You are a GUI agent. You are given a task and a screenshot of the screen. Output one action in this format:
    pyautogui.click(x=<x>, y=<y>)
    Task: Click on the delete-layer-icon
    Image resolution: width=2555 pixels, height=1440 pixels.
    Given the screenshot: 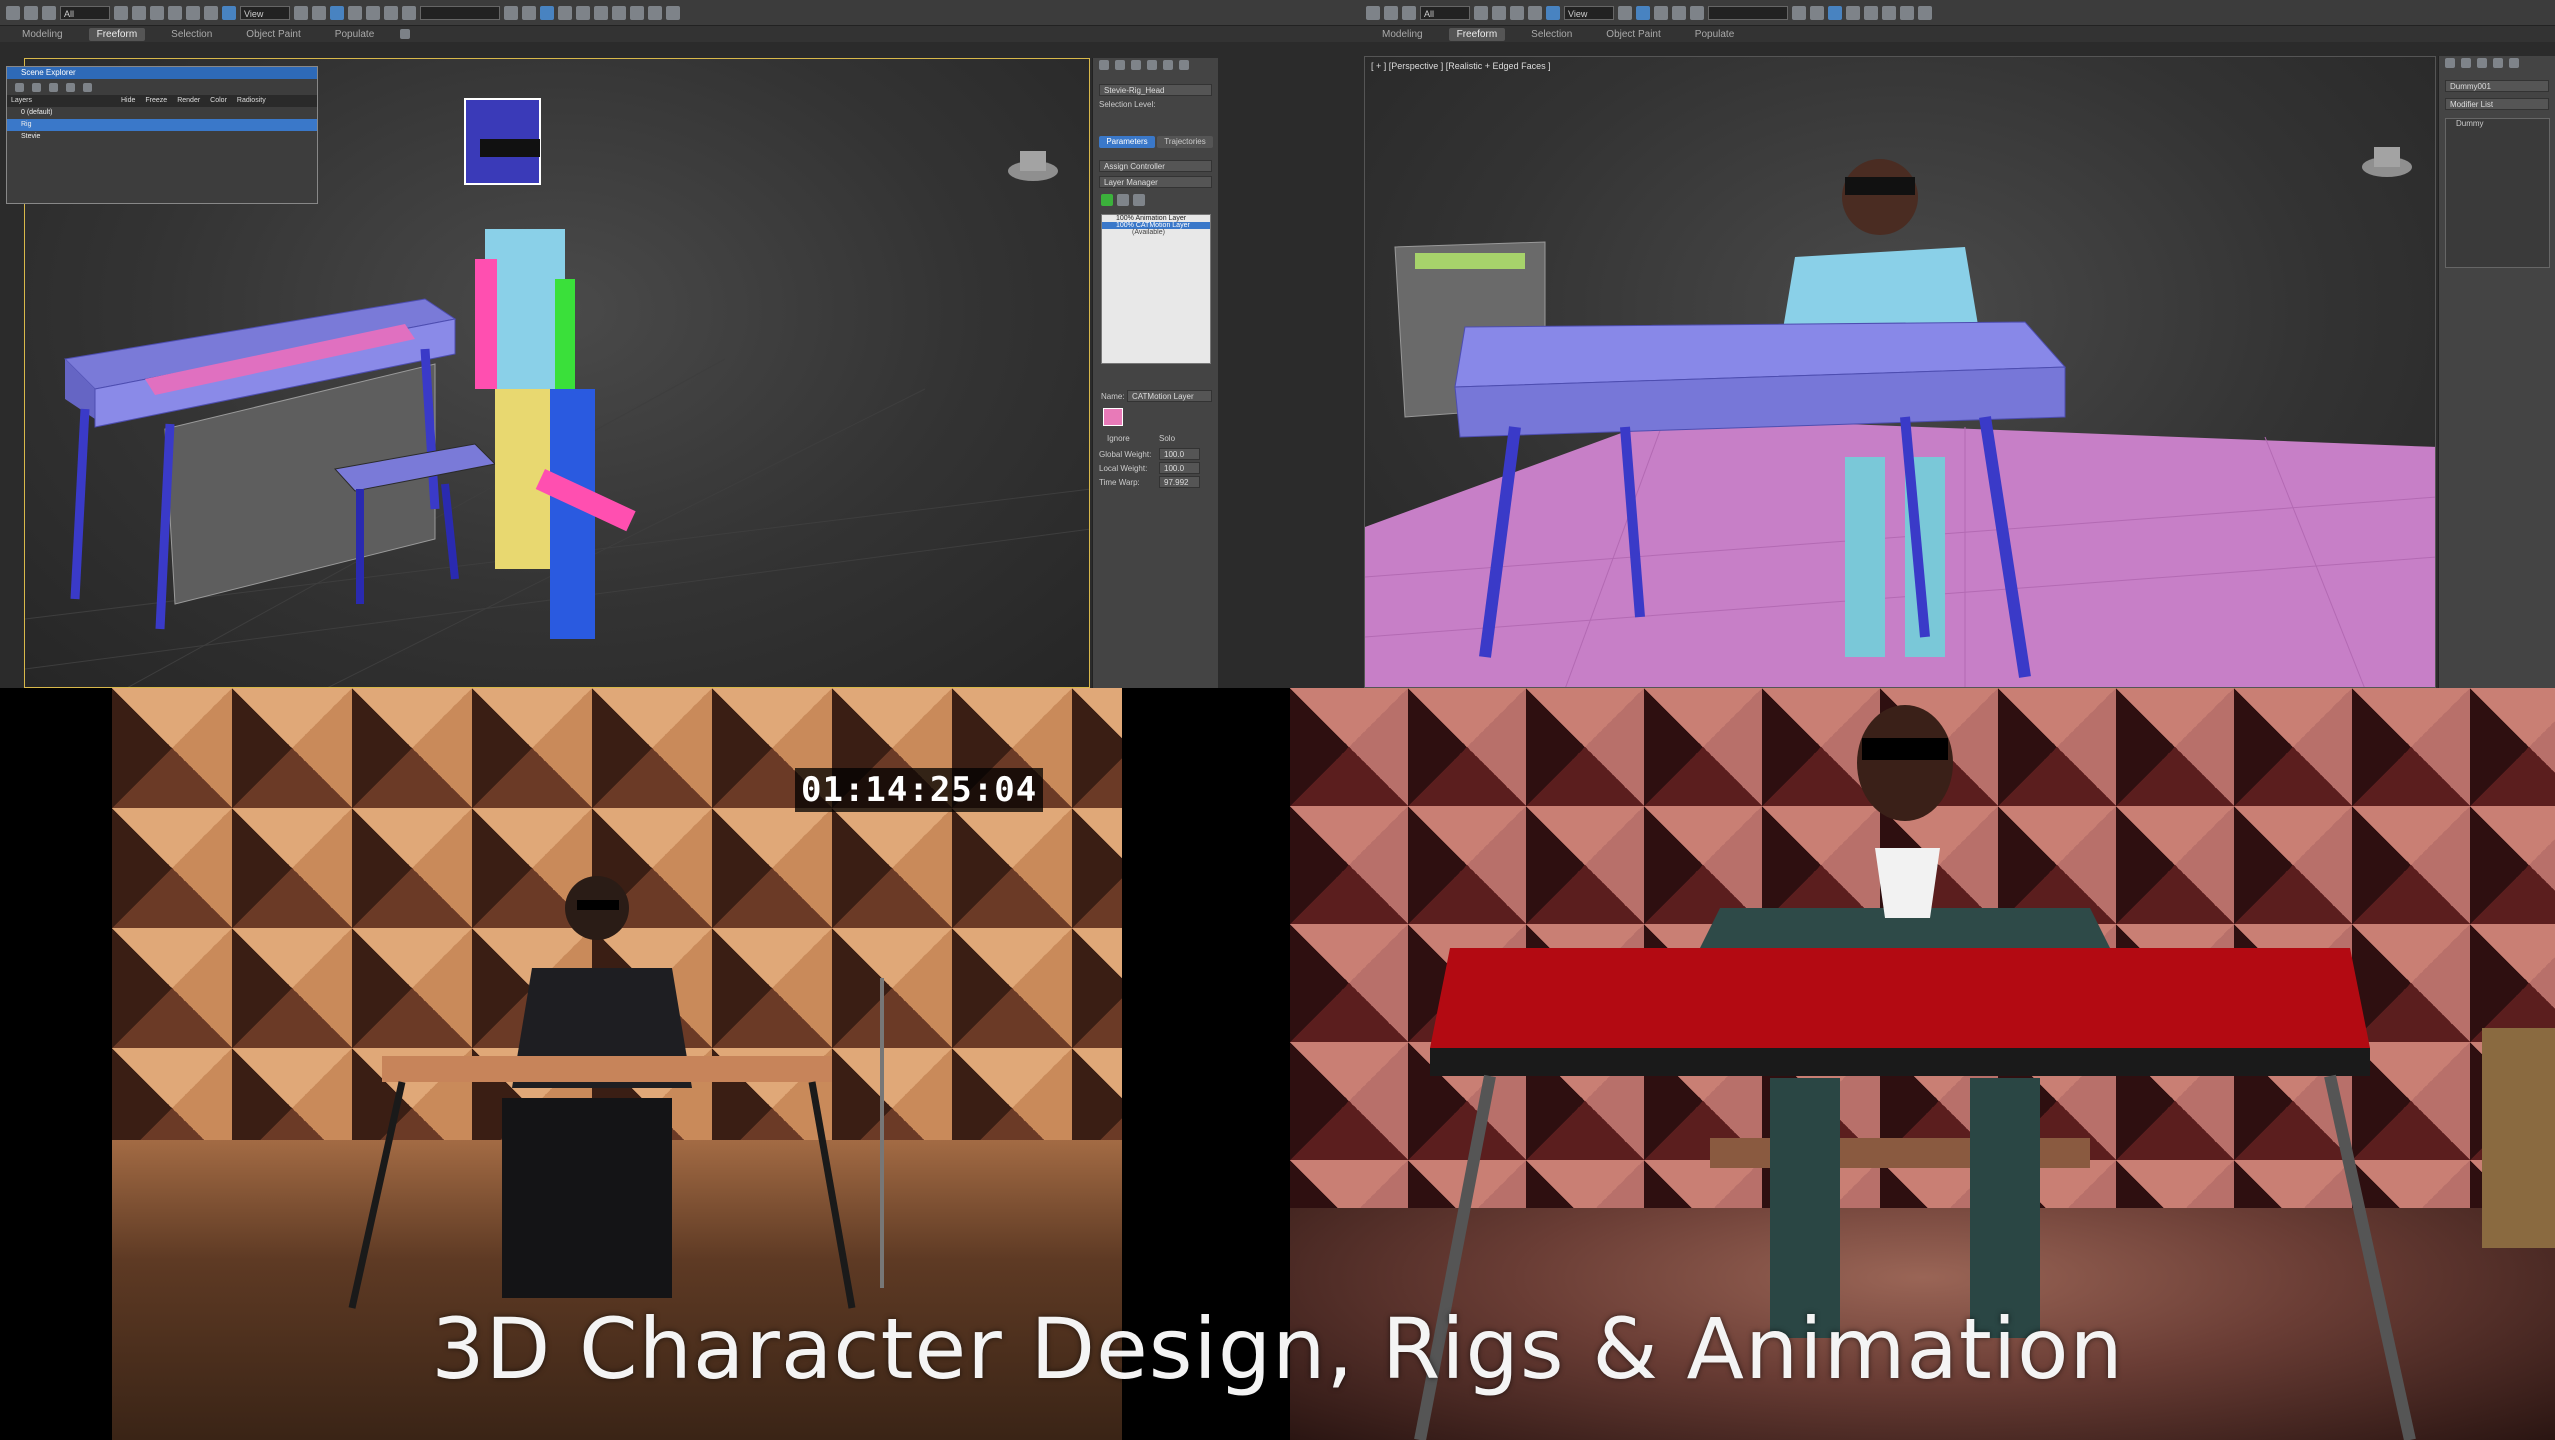 What is the action you would take?
    pyautogui.click(x=36, y=87)
    